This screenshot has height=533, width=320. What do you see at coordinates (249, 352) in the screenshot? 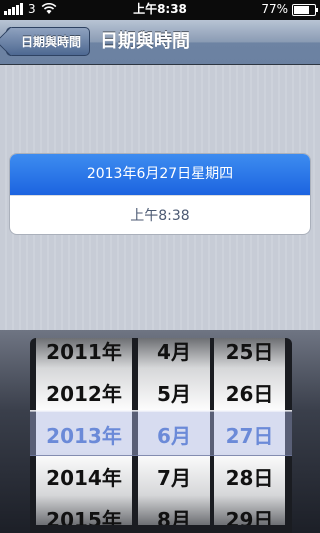
I see `day-item: 25日` at bounding box center [249, 352].